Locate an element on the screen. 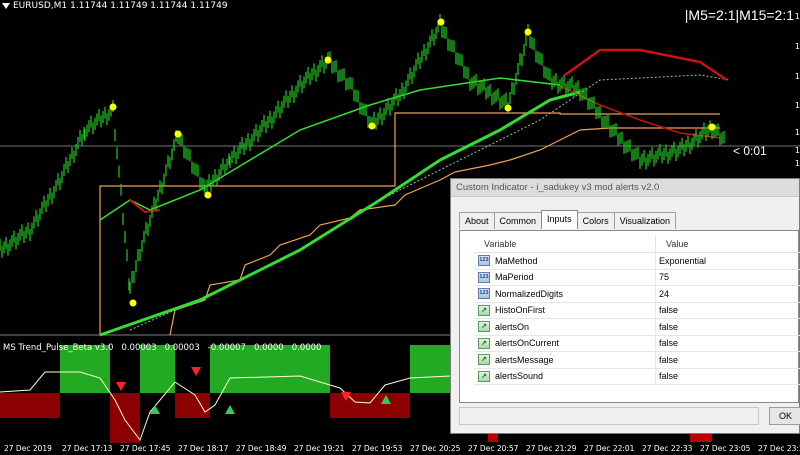 This screenshot has width=800, height=455. input-row-alertsMessage: ↗ alertsMessage false is located at coordinates (637, 360).